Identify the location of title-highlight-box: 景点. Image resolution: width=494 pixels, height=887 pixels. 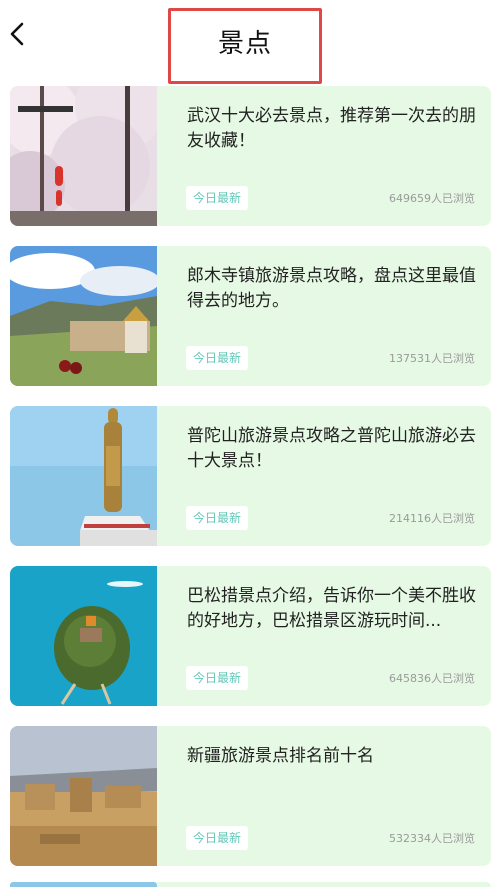
(245, 46).